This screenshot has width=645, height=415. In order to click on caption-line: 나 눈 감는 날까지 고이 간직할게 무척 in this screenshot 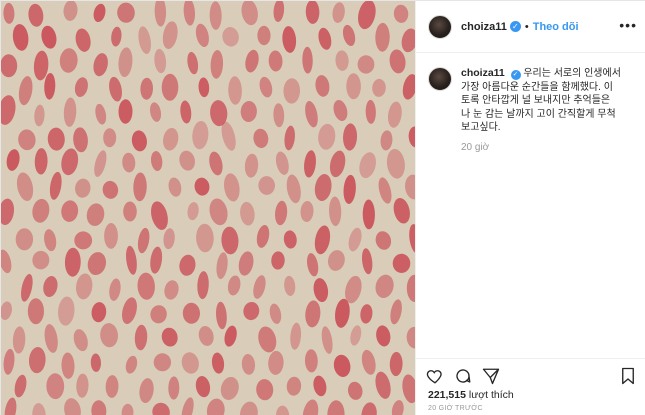, I will do `click(538, 114)`.